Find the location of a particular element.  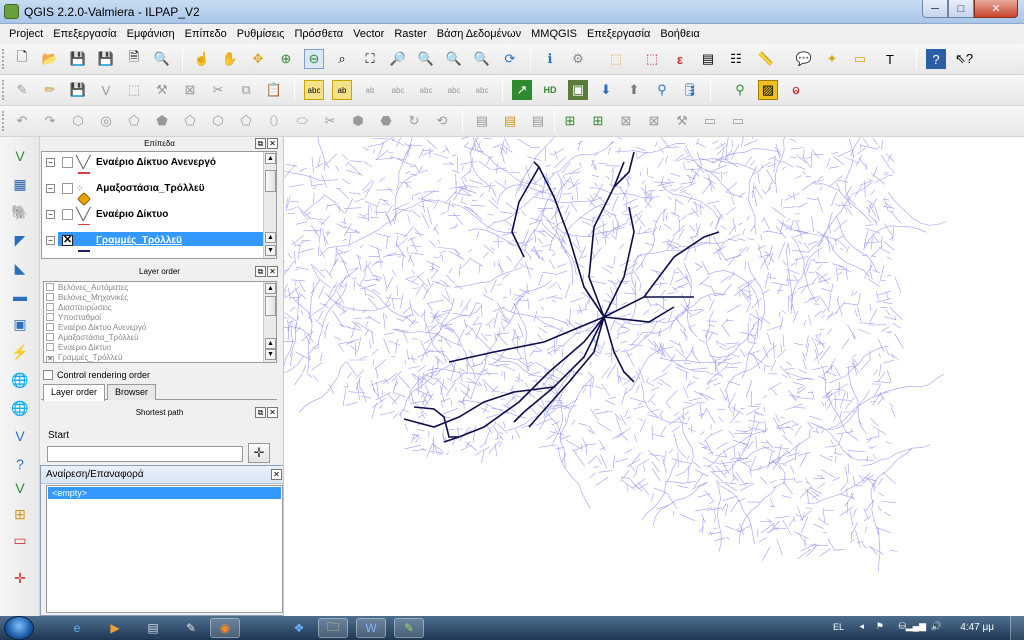

menu-vector: Vector is located at coordinates (368, 34).